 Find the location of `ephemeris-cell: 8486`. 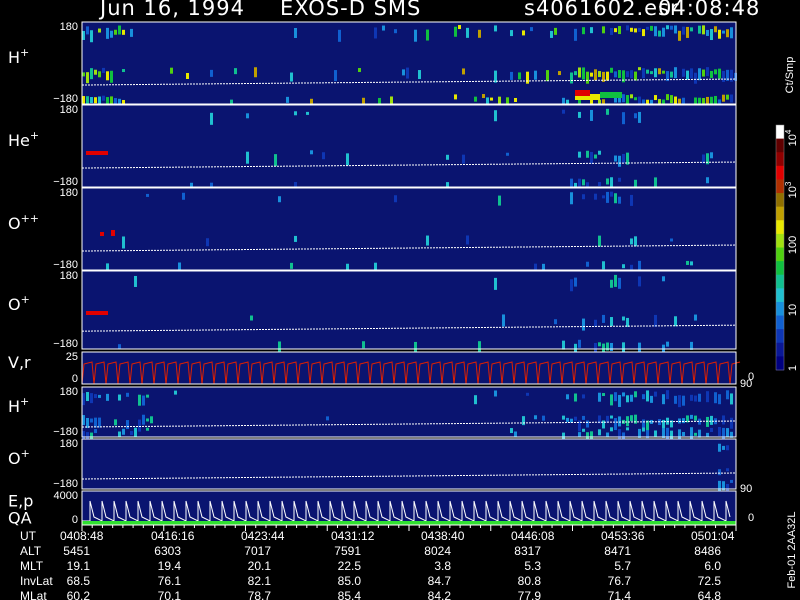

ephemeris-cell: 8486 is located at coordinates (707, 551).